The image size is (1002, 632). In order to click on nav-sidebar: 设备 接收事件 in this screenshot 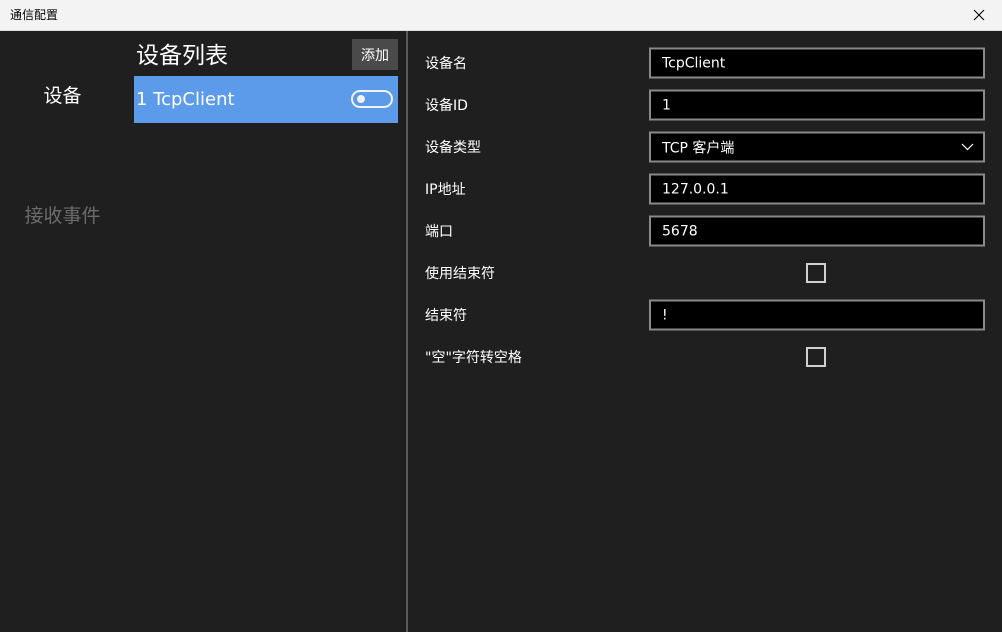, I will do `click(62, 331)`.